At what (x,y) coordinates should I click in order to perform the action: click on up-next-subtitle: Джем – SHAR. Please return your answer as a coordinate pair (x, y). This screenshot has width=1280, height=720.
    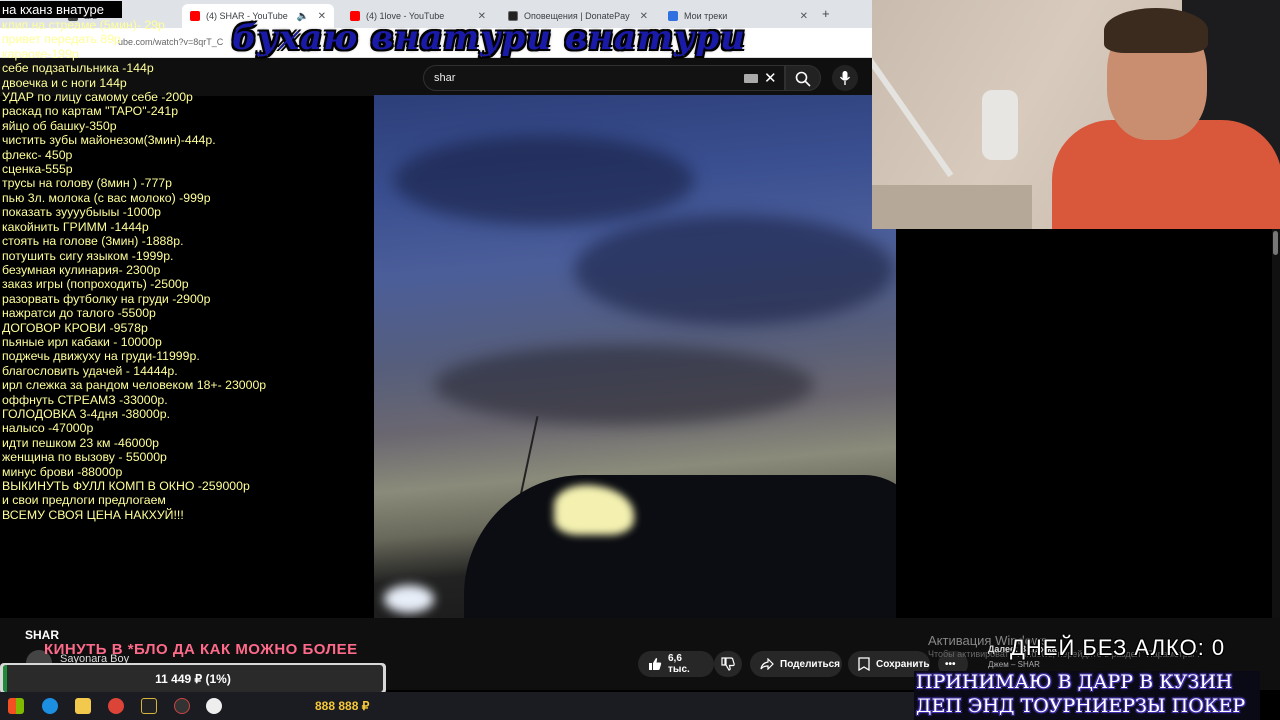
    Looking at the image, I should click on (1014, 664).